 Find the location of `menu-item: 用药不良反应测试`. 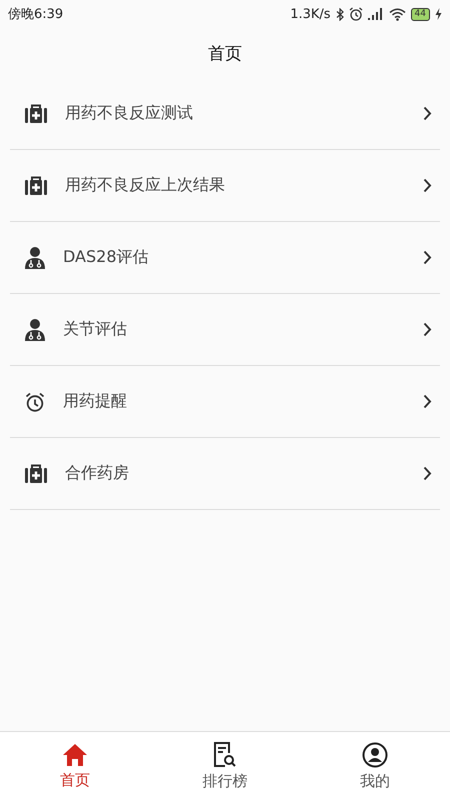

menu-item: 用药不良反应测试 is located at coordinates (225, 114).